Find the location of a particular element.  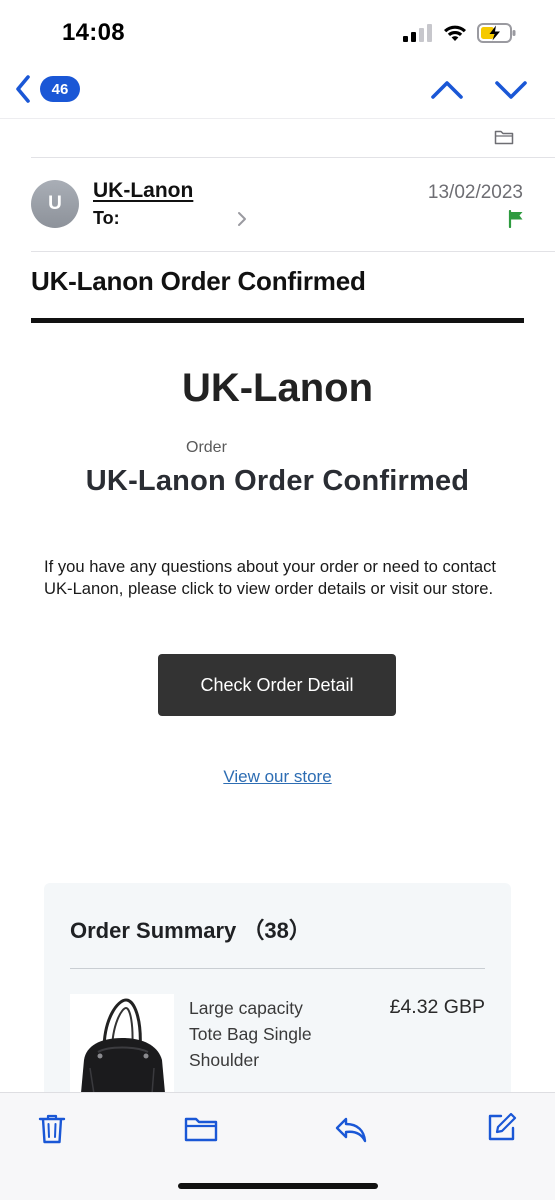

message-subject: UK-Lanon Order Confirmed is located at coordinates (198, 281).